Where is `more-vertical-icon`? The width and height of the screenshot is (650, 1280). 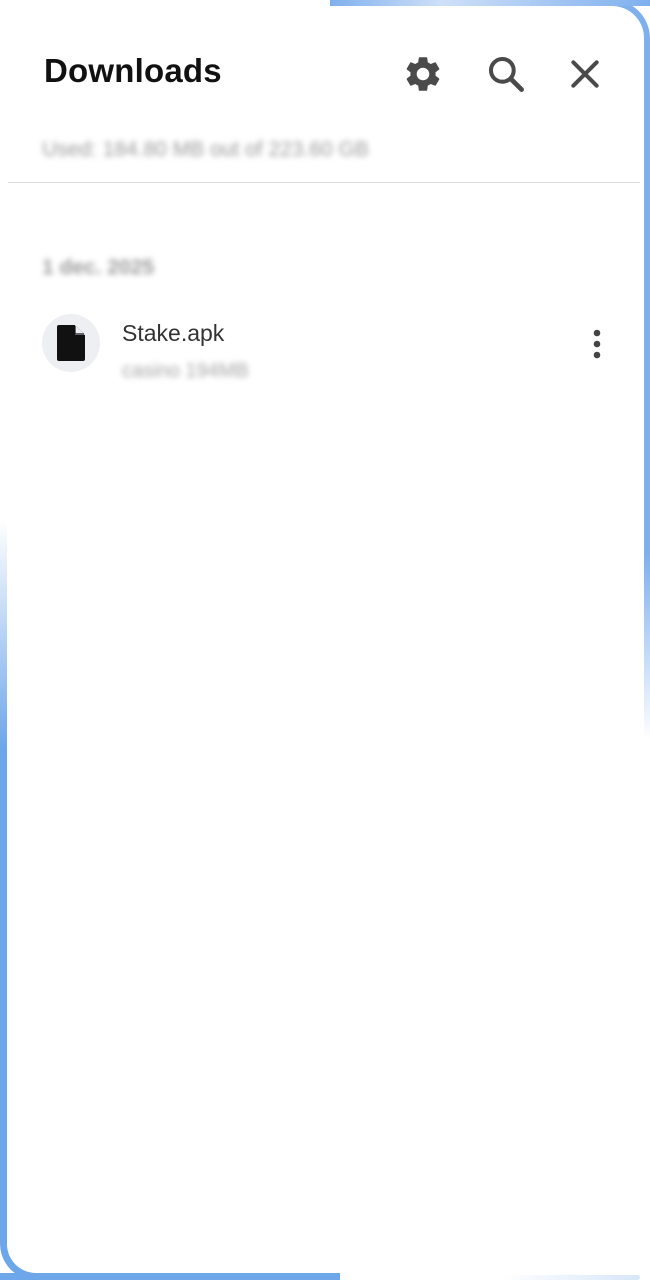
more-vertical-icon is located at coordinates (597, 344).